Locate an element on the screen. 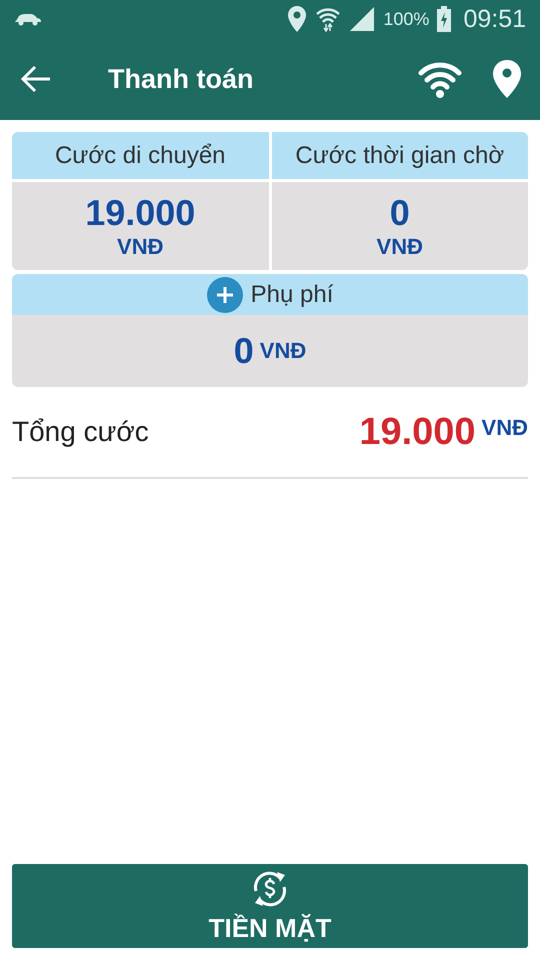 The height and width of the screenshot is (960, 540). car-icon is located at coordinates (28, 19).